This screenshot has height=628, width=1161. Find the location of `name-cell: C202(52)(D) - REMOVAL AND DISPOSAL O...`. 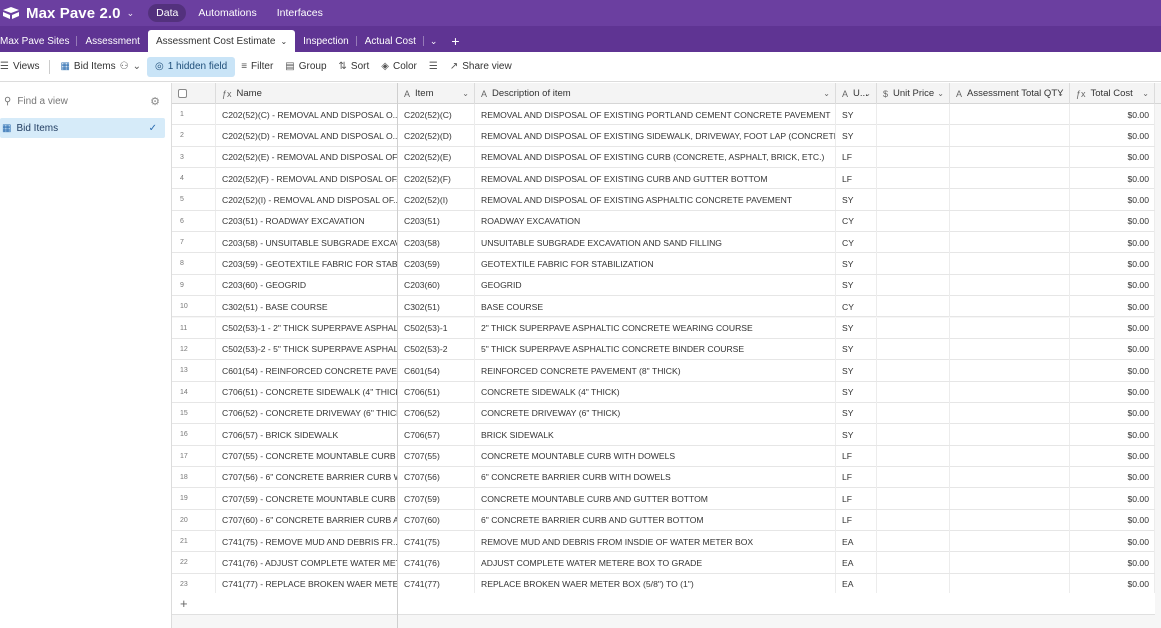

name-cell: C202(52)(D) - REMOVAL AND DISPOSAL O... is located at coordinates (307, 136).